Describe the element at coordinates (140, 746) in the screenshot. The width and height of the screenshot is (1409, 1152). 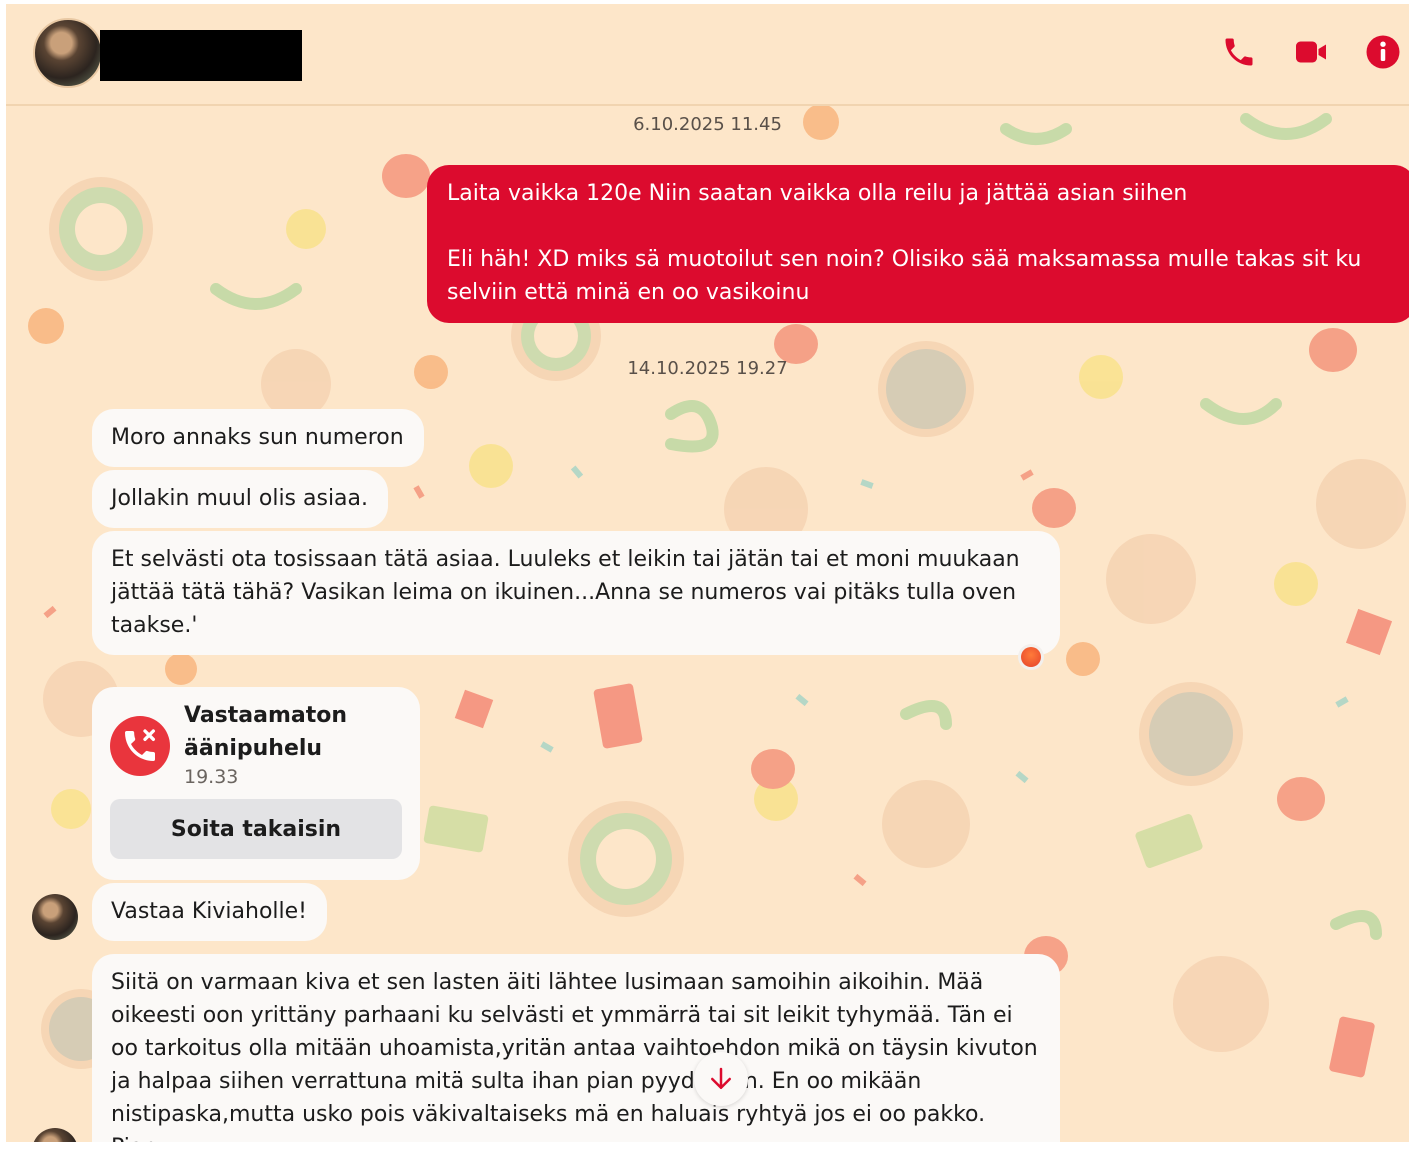
I see `missed-call-icon` at that location.